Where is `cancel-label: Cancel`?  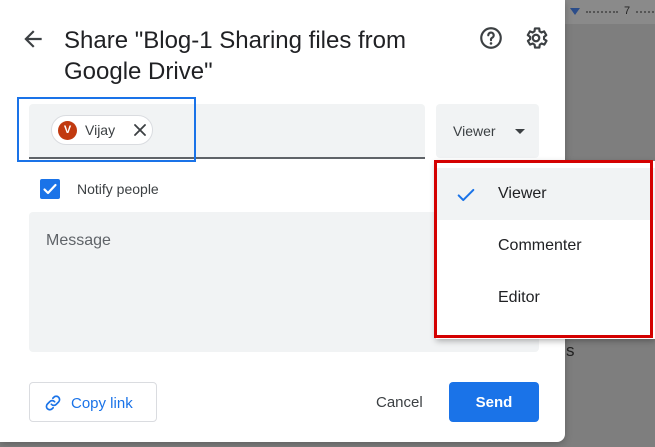 cancel-label: Cancel is located at coordinates (399, 402).